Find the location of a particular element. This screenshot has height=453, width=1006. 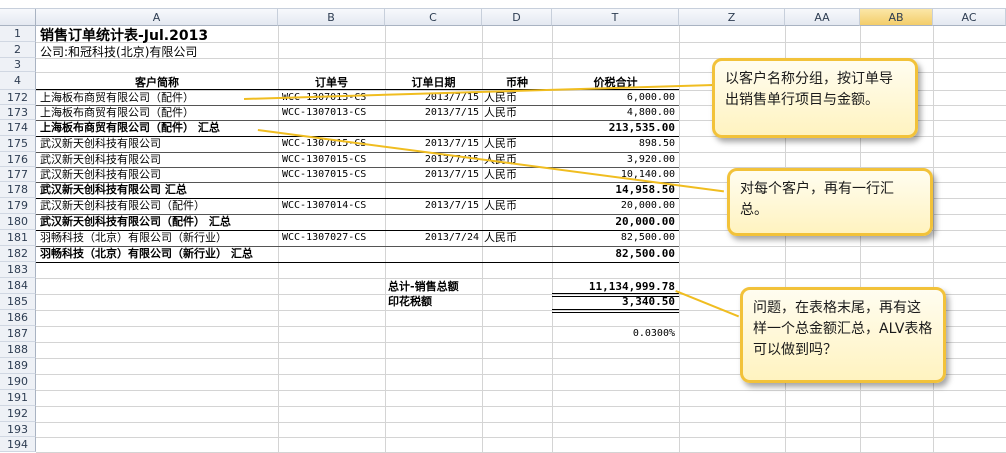

column-header-d: D is located at coordinates (517, 17).